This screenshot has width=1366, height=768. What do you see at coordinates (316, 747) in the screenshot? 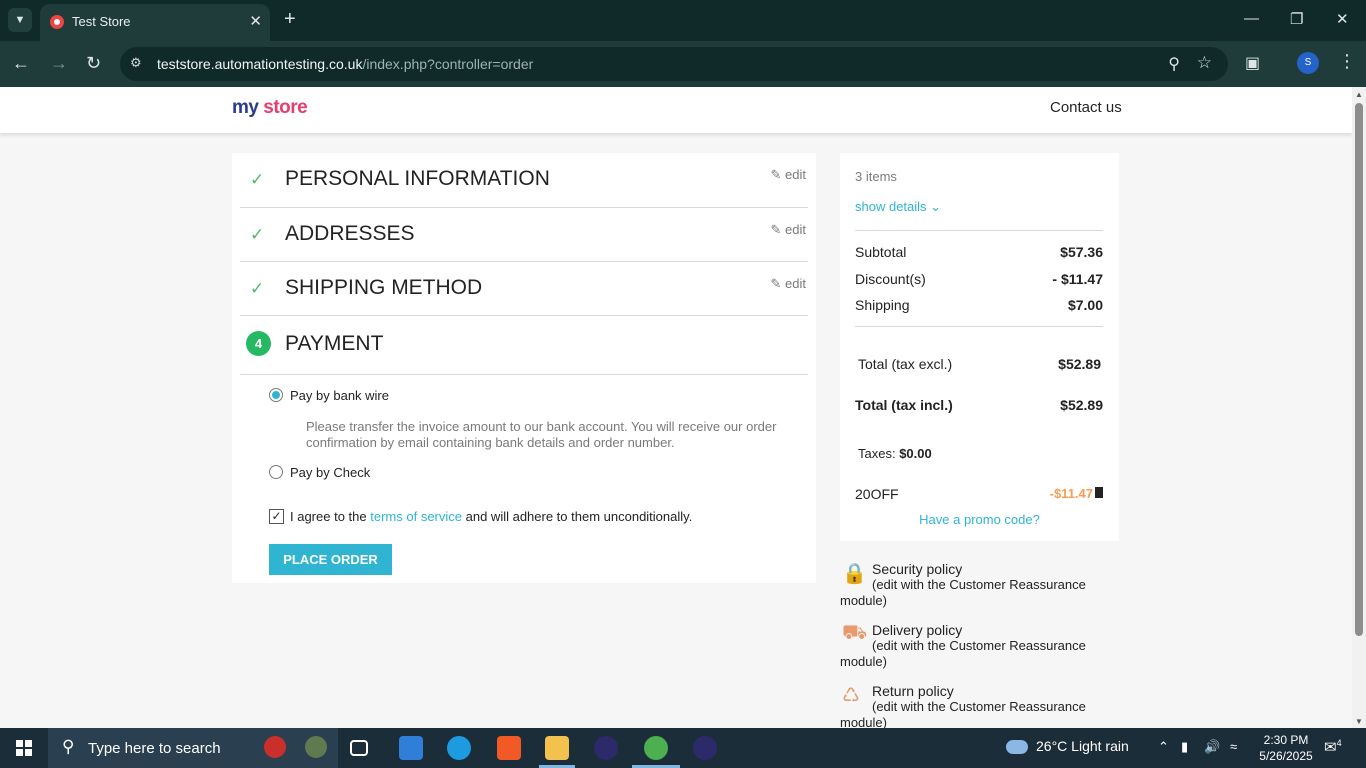
I see `helmet-icon` at bounding box center [316, 747].